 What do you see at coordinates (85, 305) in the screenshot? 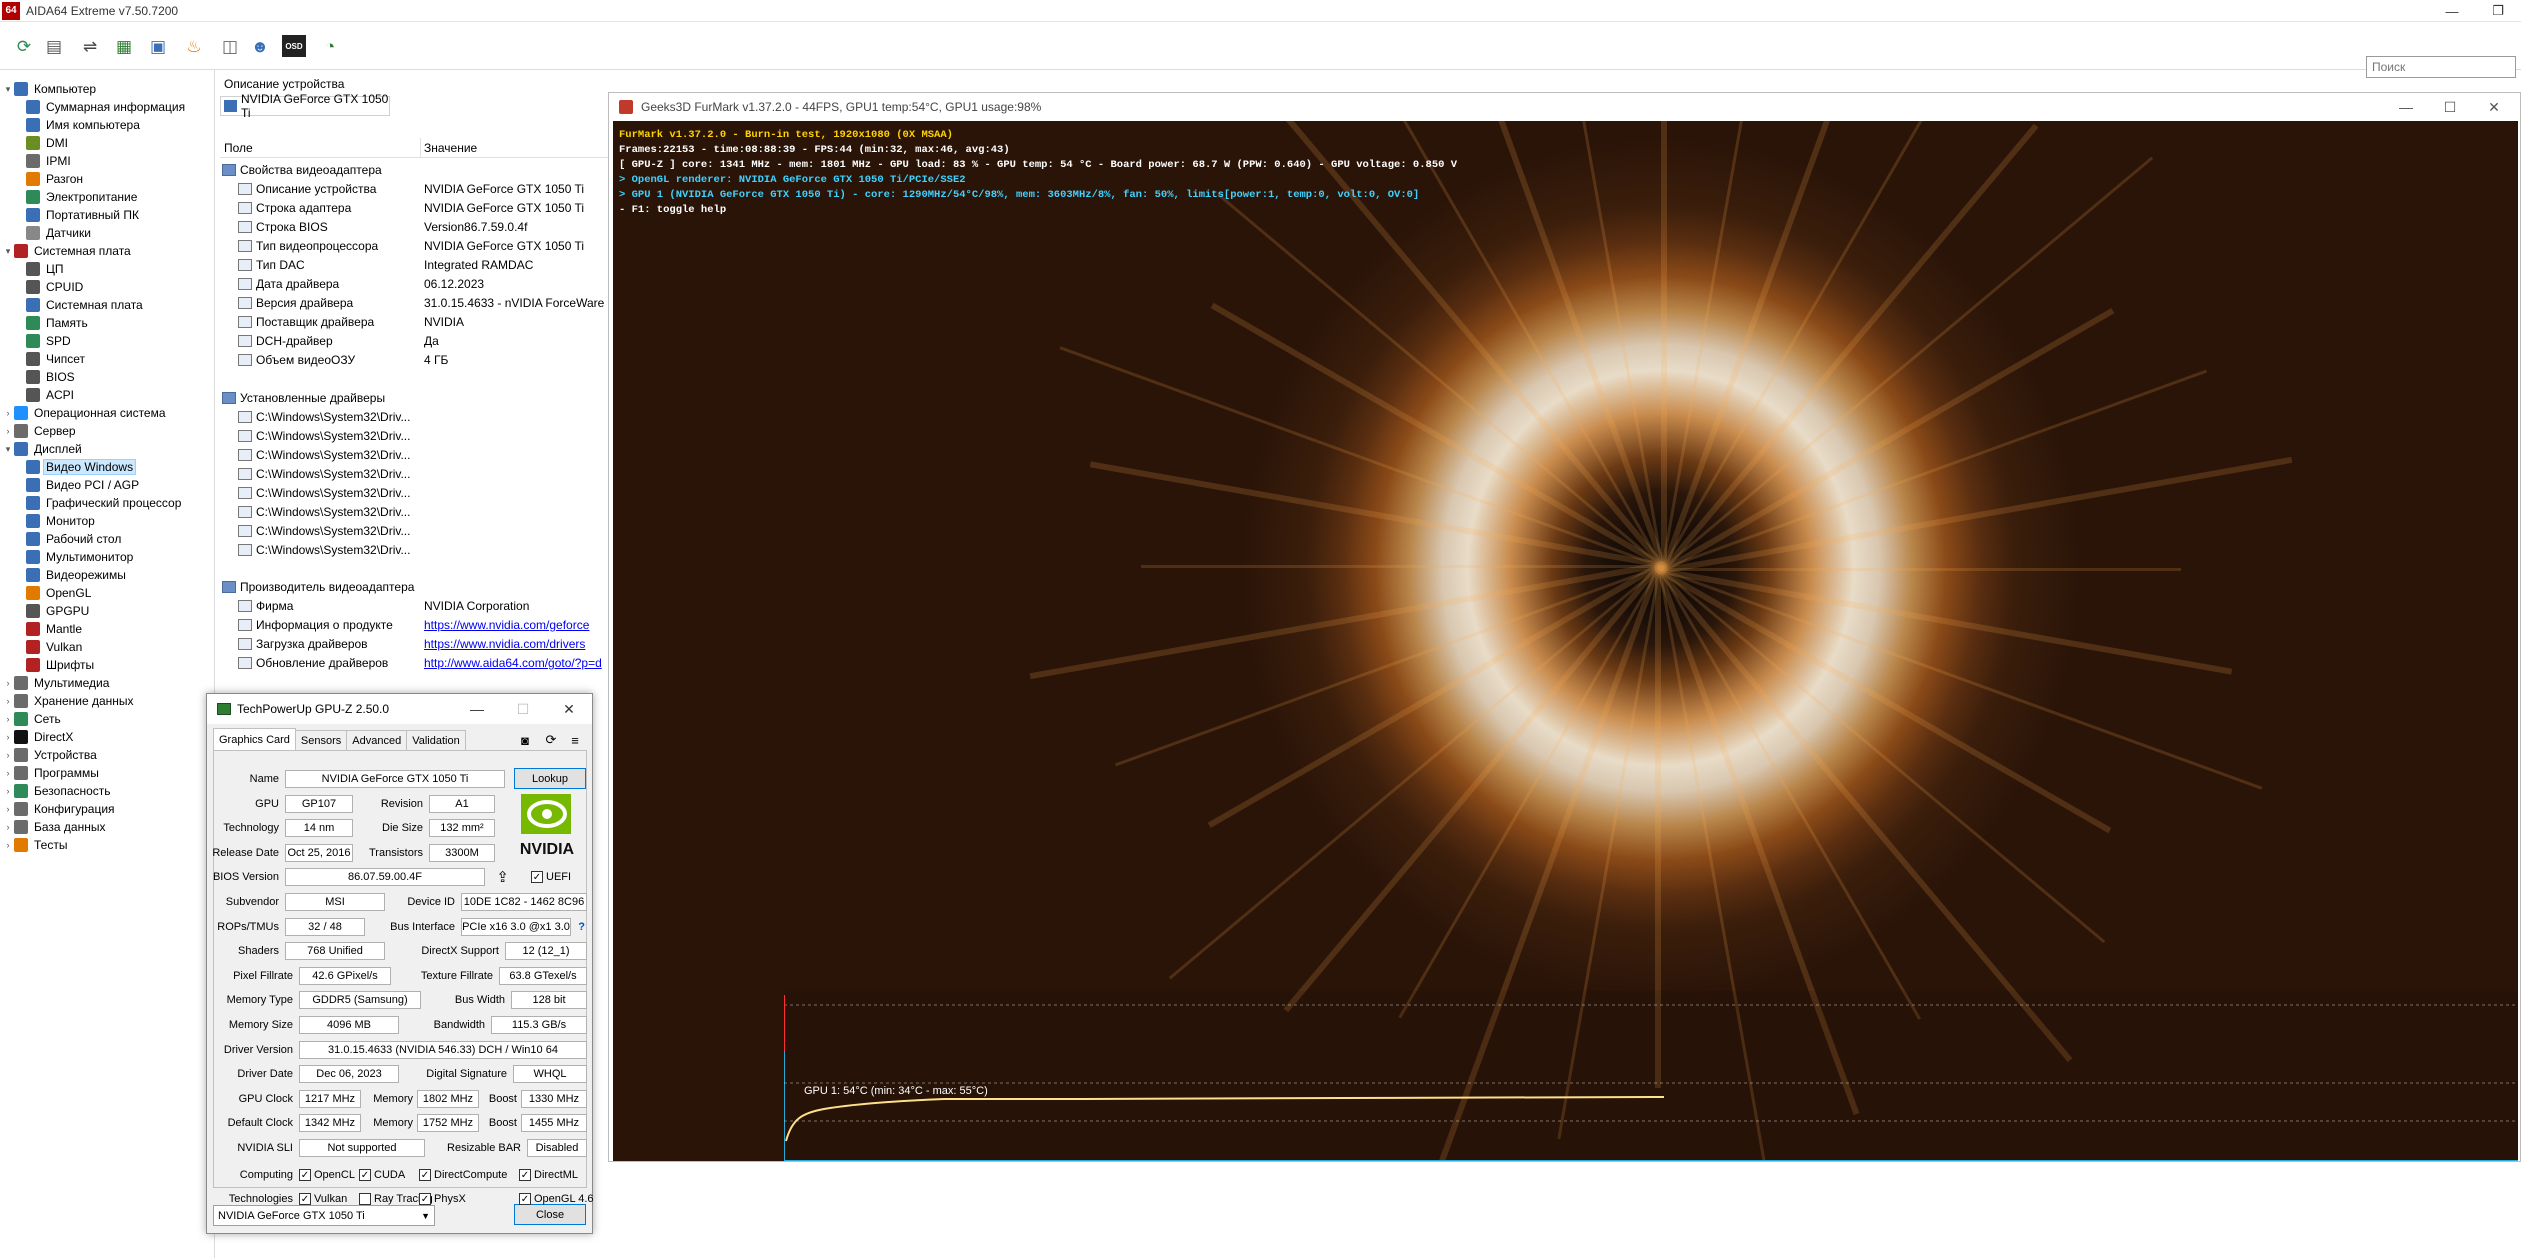
I see `tree-item: Системная плата` at bounding box center [85, 305].